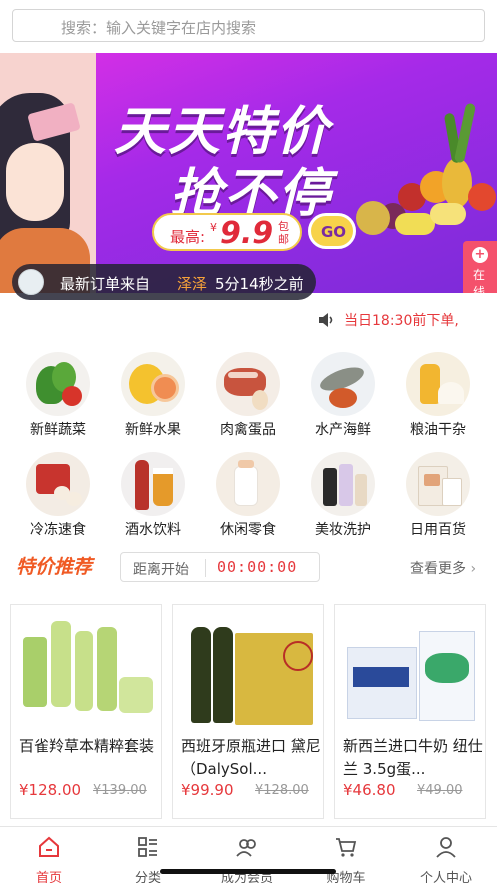 This screenshot has height=883, width=497. Describe the element at coordinates (58, 484) in the screenshot. I see `frozen-food-icon` at that location.